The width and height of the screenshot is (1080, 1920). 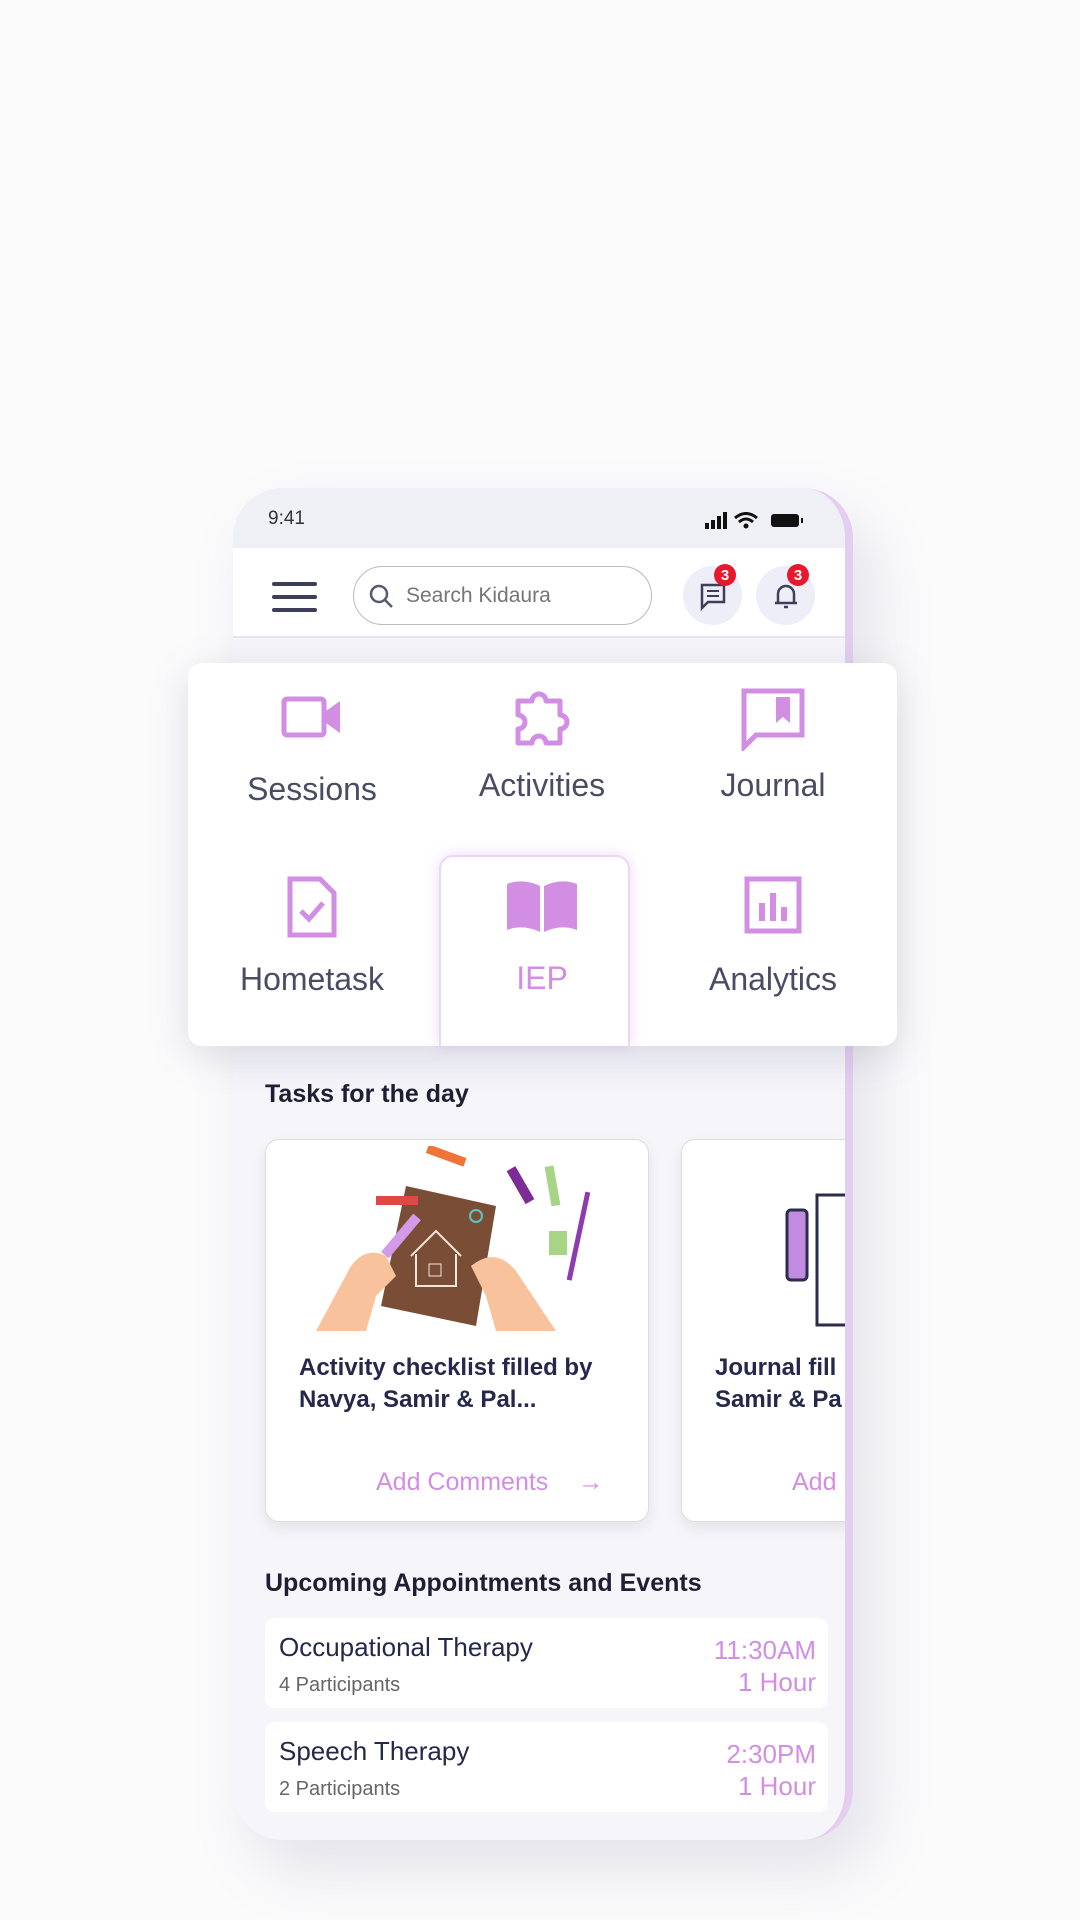 What do you see at coordinates (539, 518) in the screenshot?
I see `status-bar: 9:41` at bounding box center [539, 518].